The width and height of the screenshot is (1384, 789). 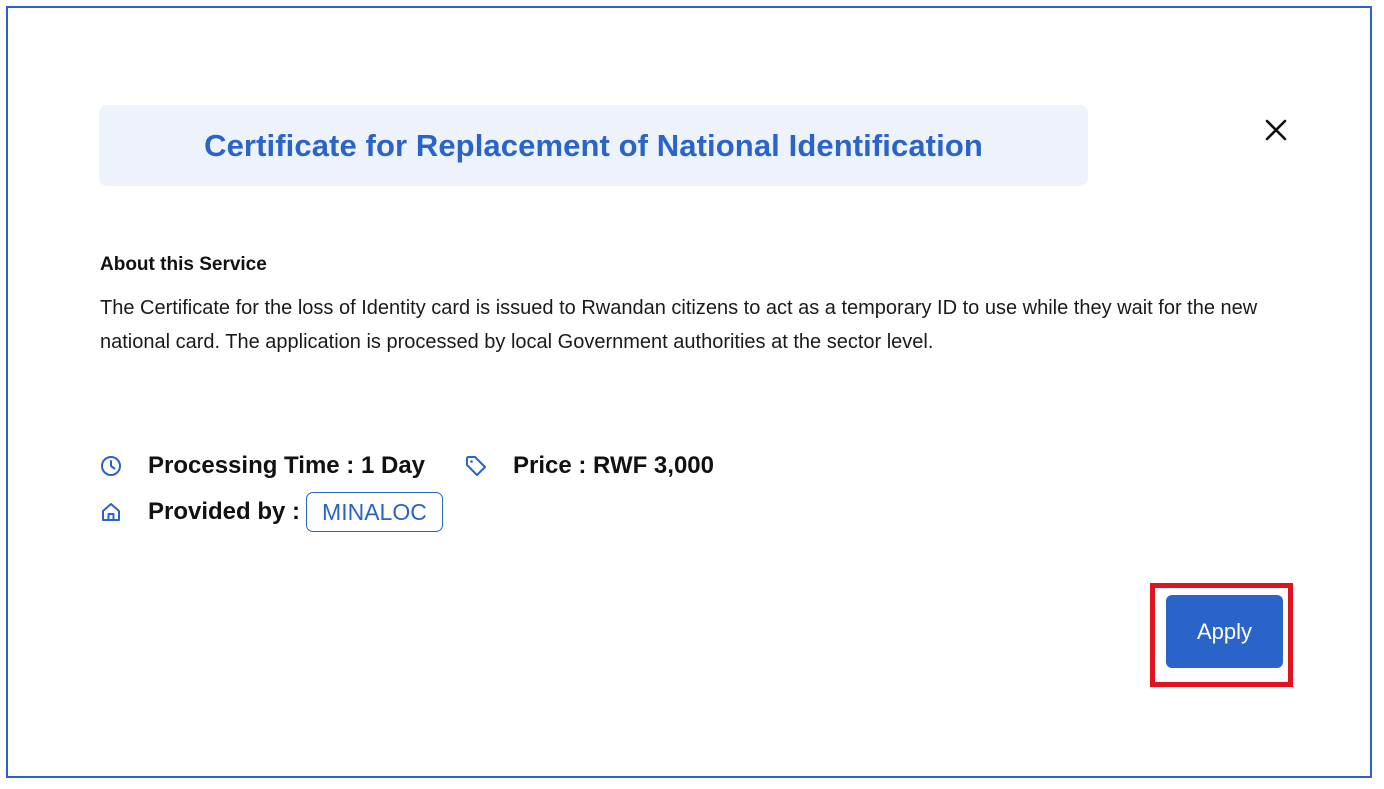 I want to click on provider-link: MINALOC, so click(x=374, y=512).